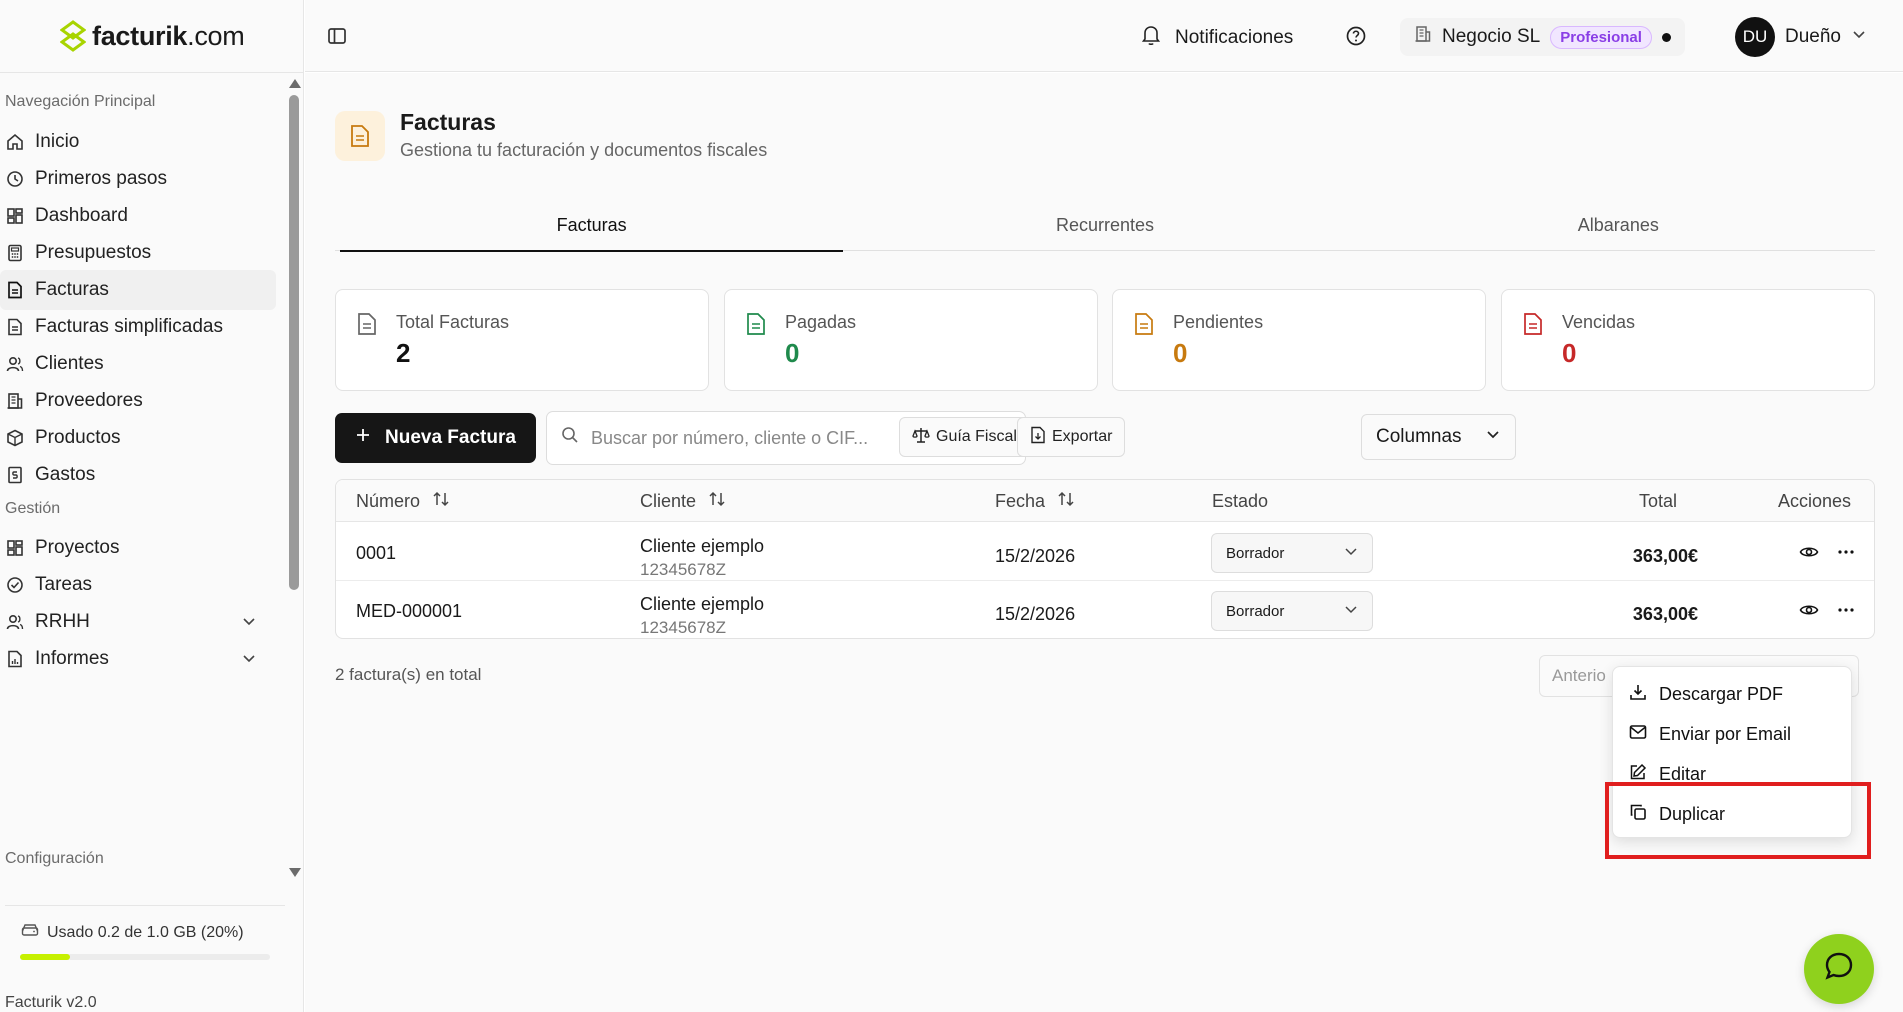 This screenshot has height=1012, width=1903. Describe the element at coordinates (435, 438) in the screenshot. I see `new-invoice-button: Nueva Factura` at that location.